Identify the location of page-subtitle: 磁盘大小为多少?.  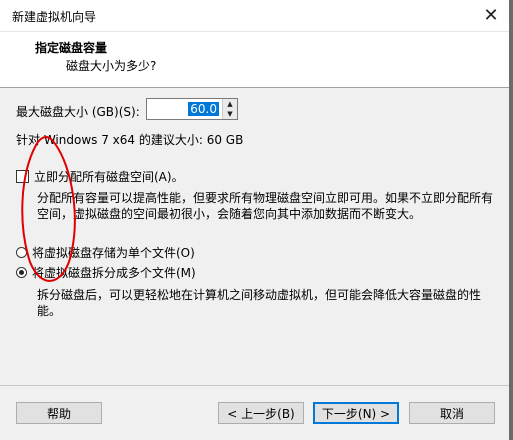
(111, 66).